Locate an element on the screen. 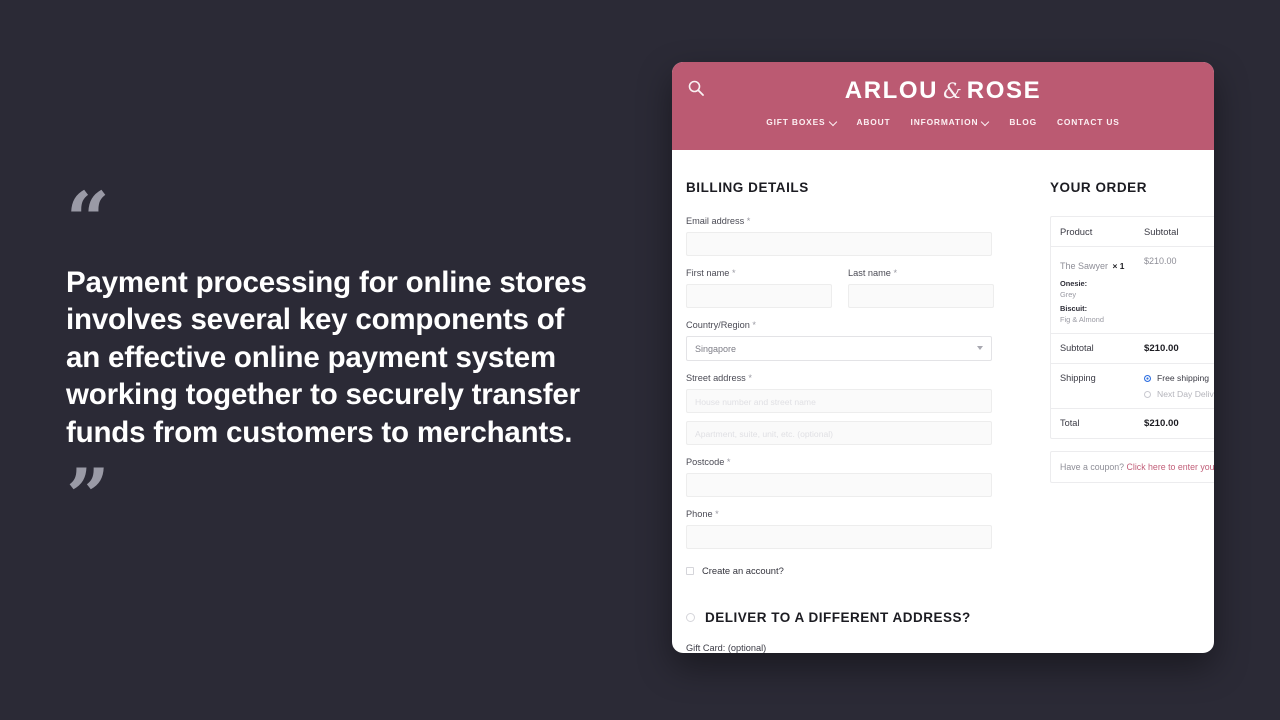 The width and height of the screenshot is (1280, 720). shipping-option-label: Next Day Delivery is located at coordinates (1185, 394).